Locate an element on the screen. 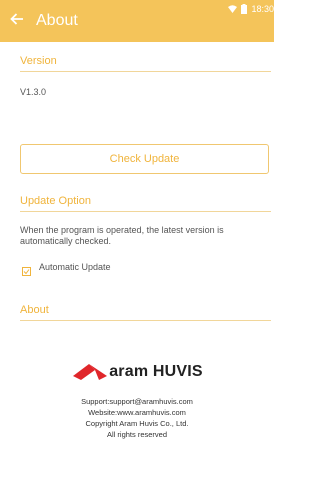 Image resolution: width=320 pixels, height=487 pixels. update-description-line2: automatically checked. is located at coordinates (66, 241).